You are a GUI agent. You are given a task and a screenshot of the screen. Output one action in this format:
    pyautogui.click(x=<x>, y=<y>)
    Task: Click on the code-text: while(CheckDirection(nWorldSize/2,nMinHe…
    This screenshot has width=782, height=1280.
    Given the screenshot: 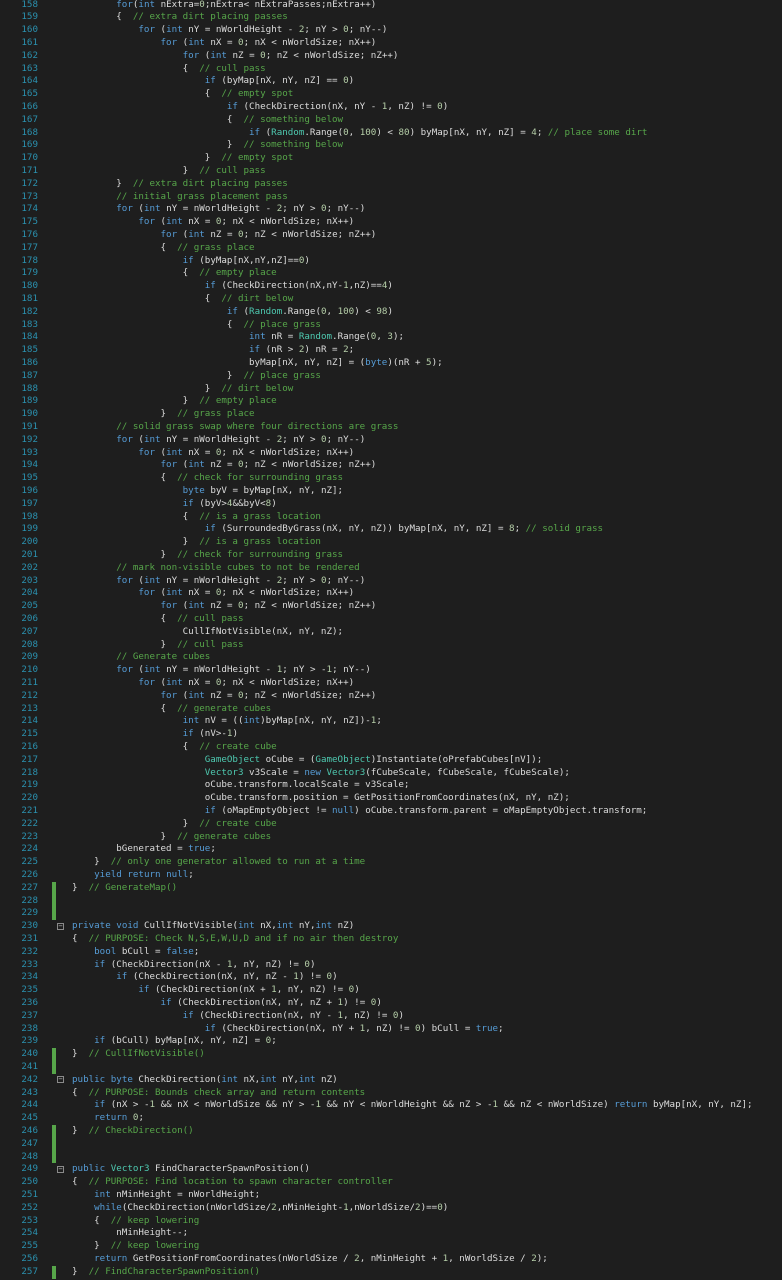 What is the action you would take?
    pyautogui.click(x=257, y=1208)
    